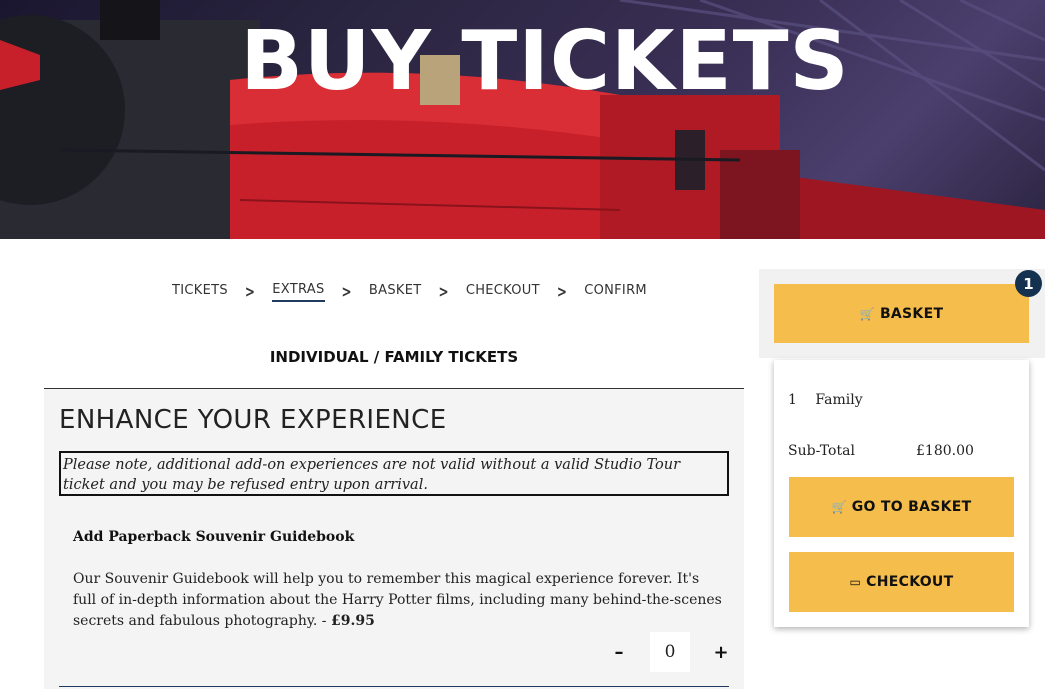  What do you see at coordinates (615, 292) in the screenshot?
I see `breadcrumb-confirm: CONFIRM` at bounding box center [615, 292].